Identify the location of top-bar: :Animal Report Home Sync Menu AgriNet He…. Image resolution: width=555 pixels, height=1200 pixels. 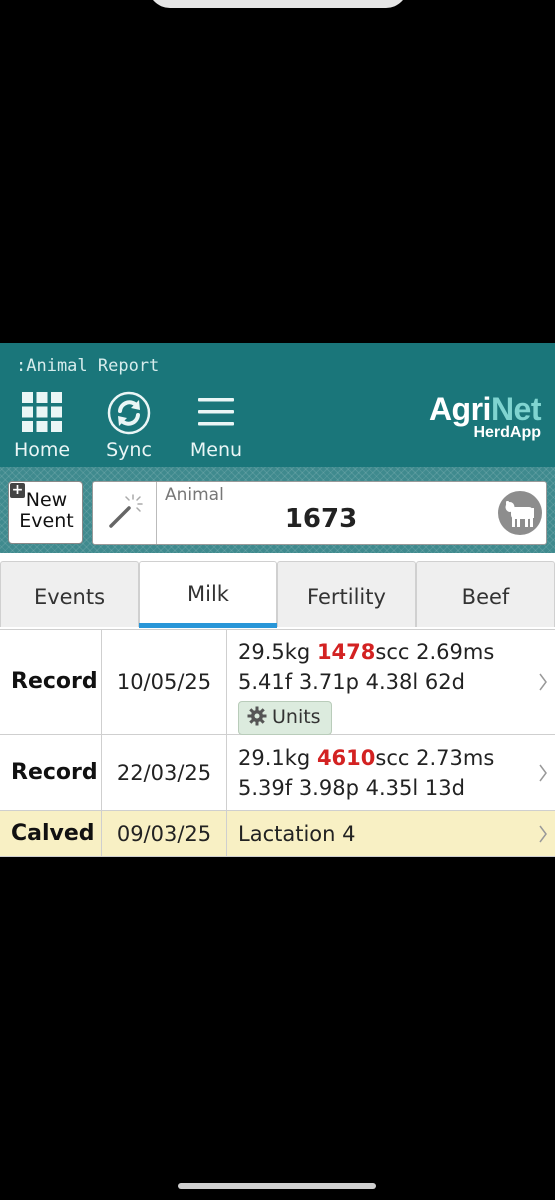
(277, 405).